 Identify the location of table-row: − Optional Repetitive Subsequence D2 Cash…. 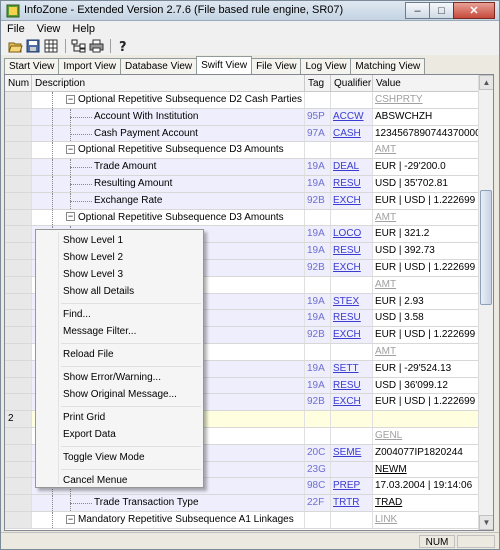
(242, 100).